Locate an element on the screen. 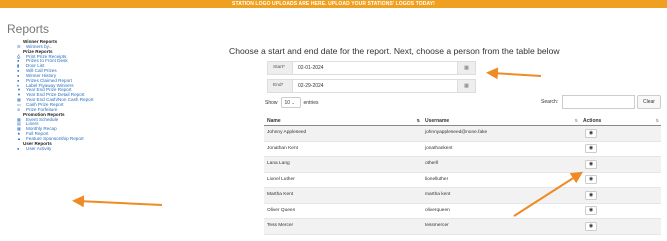 The image size is (667, 241). end-date-label: End* is located at coordinates (280, 86).